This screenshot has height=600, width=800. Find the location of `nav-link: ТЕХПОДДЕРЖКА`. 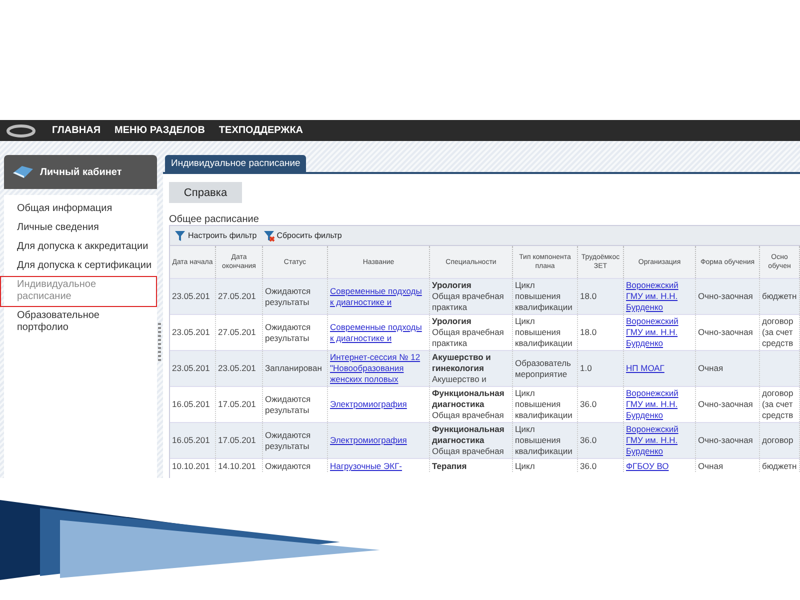

nav-link: ТЕХПОДДЕРЖКА is located at coordinates (261, 130).